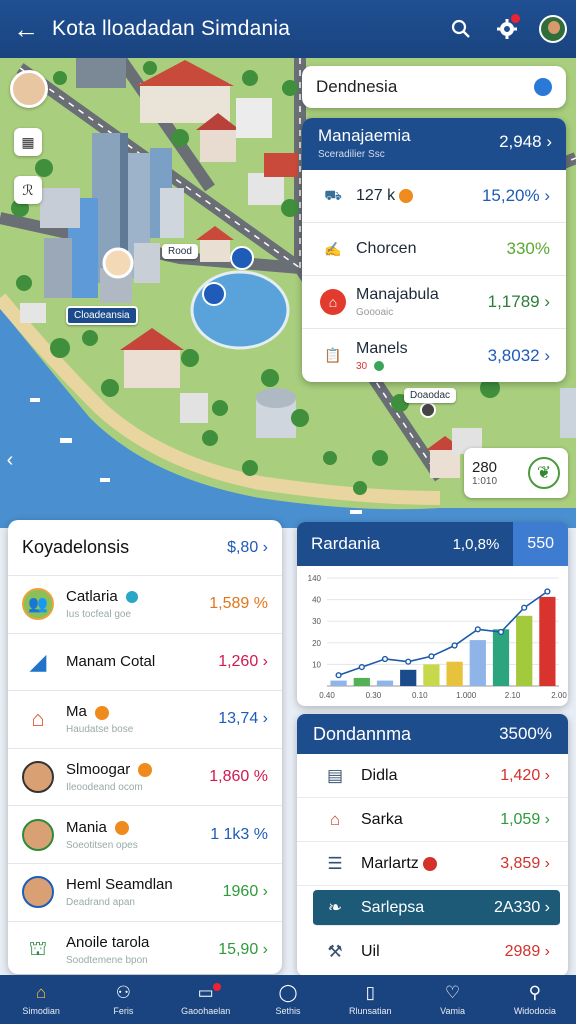 This screenshot has width=576, height=1024. I want to click on summary-header-value: 3500%, so click(525, 733).